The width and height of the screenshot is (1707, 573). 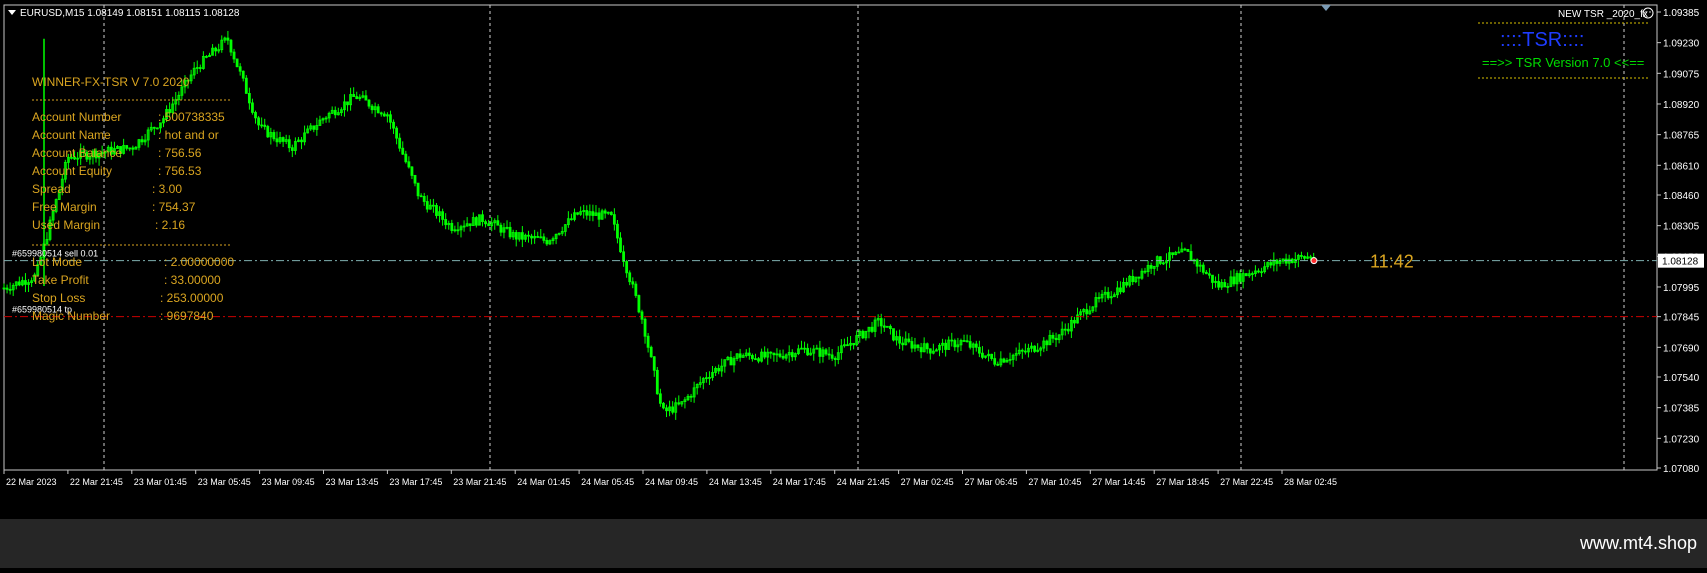 What do you see at coordinates (1681, 439) in the screenshot?
I see `price-axis-label: 1.07230` at bounding box center [1681, 439].